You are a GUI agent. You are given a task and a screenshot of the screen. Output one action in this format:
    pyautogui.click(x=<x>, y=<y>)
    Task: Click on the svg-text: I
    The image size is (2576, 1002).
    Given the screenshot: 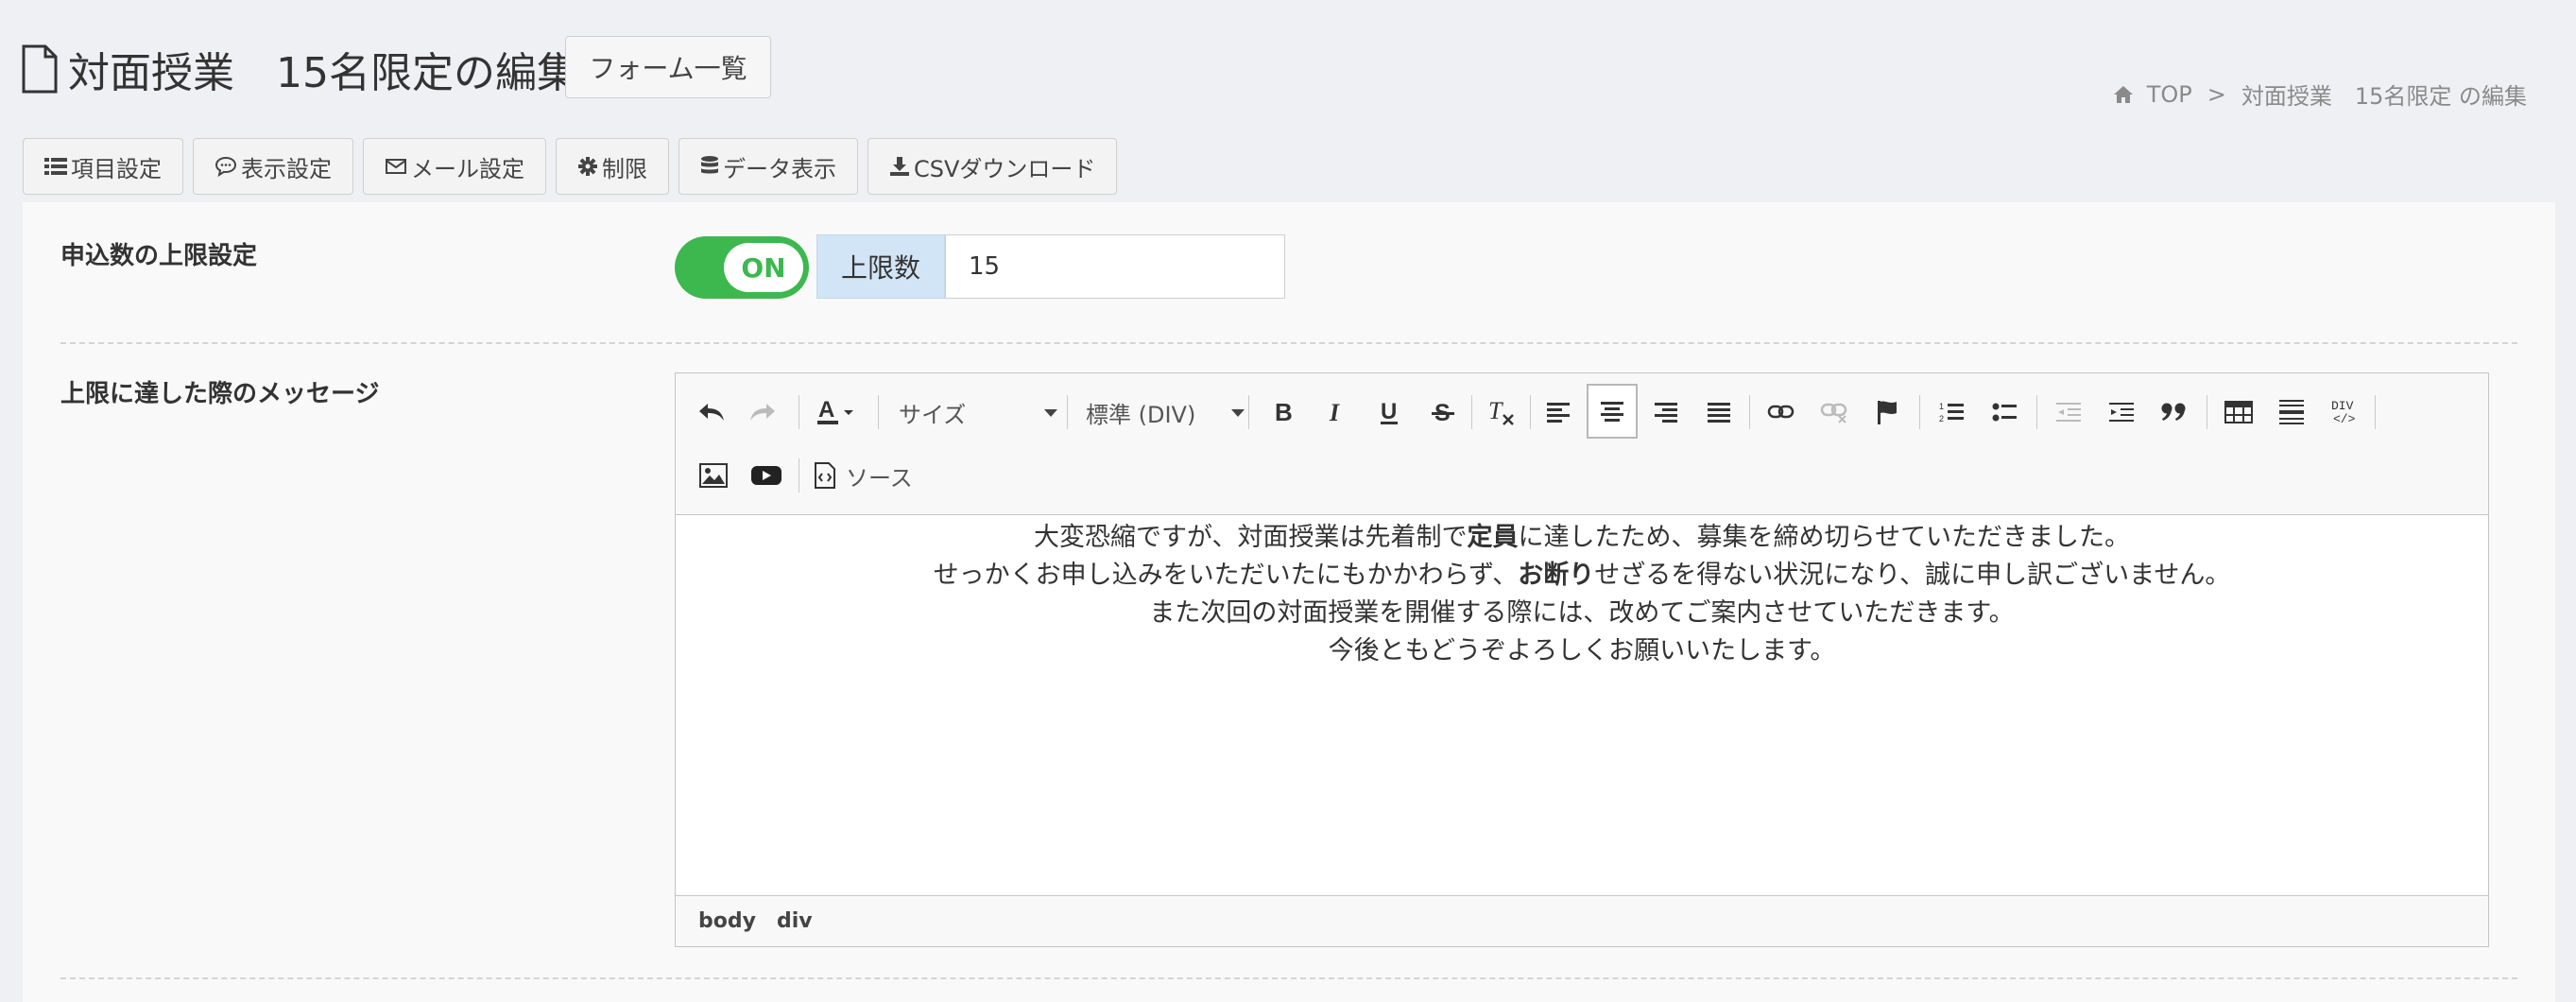 What is the action you would take?
    pyautogui.click(x=1334, y=412)
    